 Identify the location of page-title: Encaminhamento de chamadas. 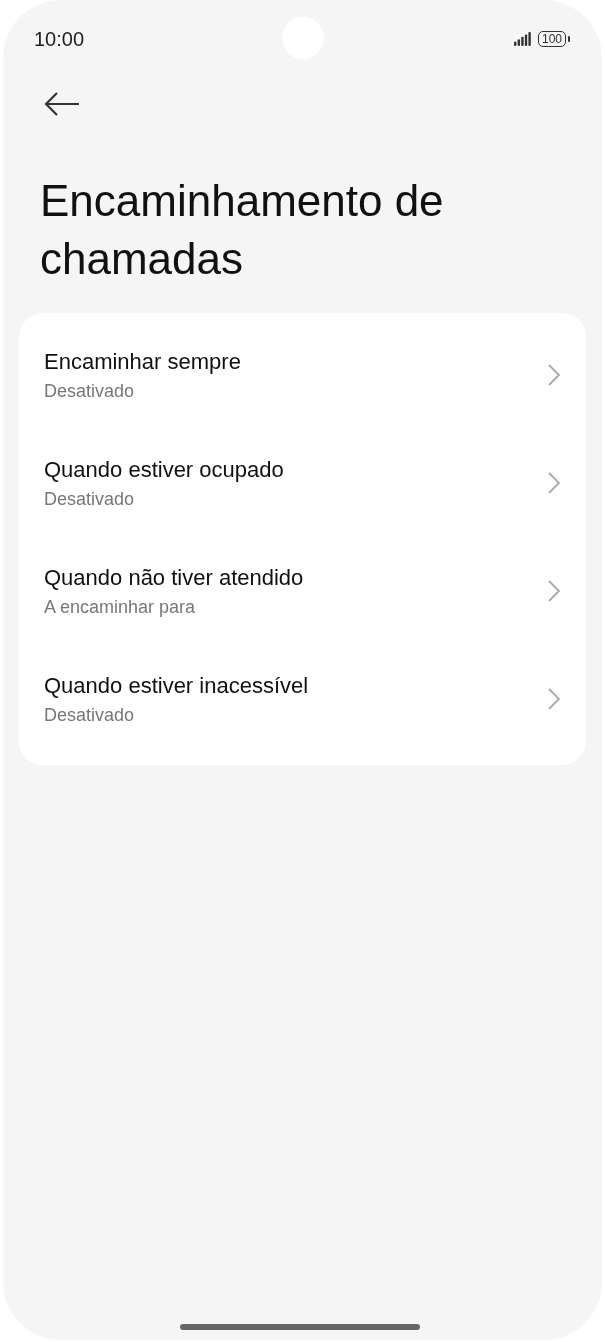
(242, 230).